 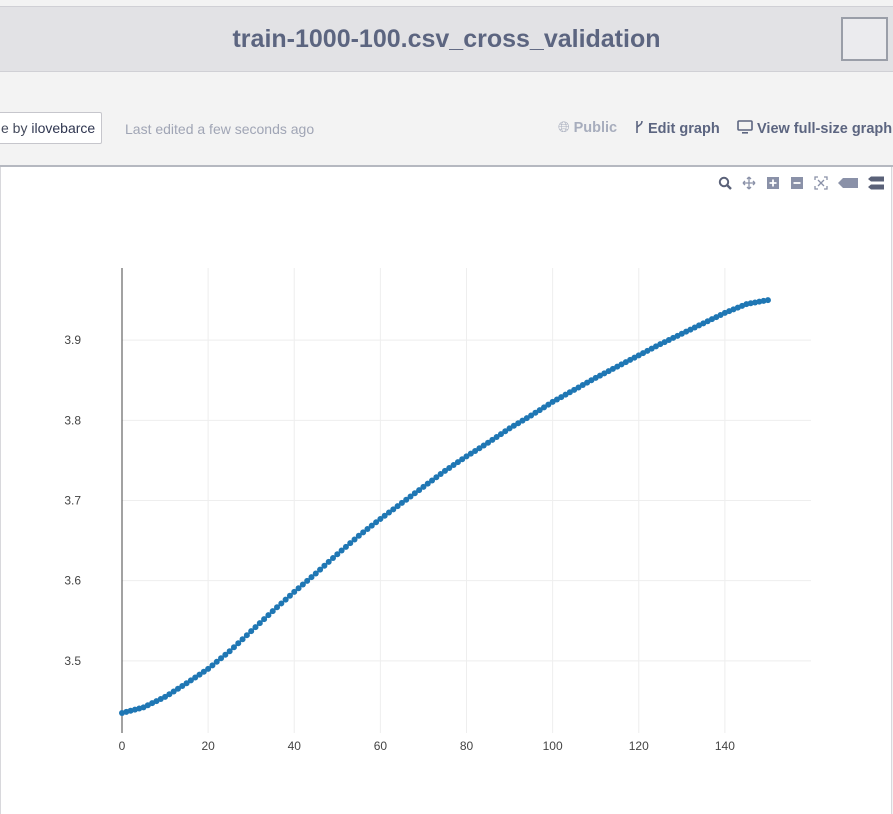 I want to click on y-tick-label: 3.8, so click(x=72, y=420).